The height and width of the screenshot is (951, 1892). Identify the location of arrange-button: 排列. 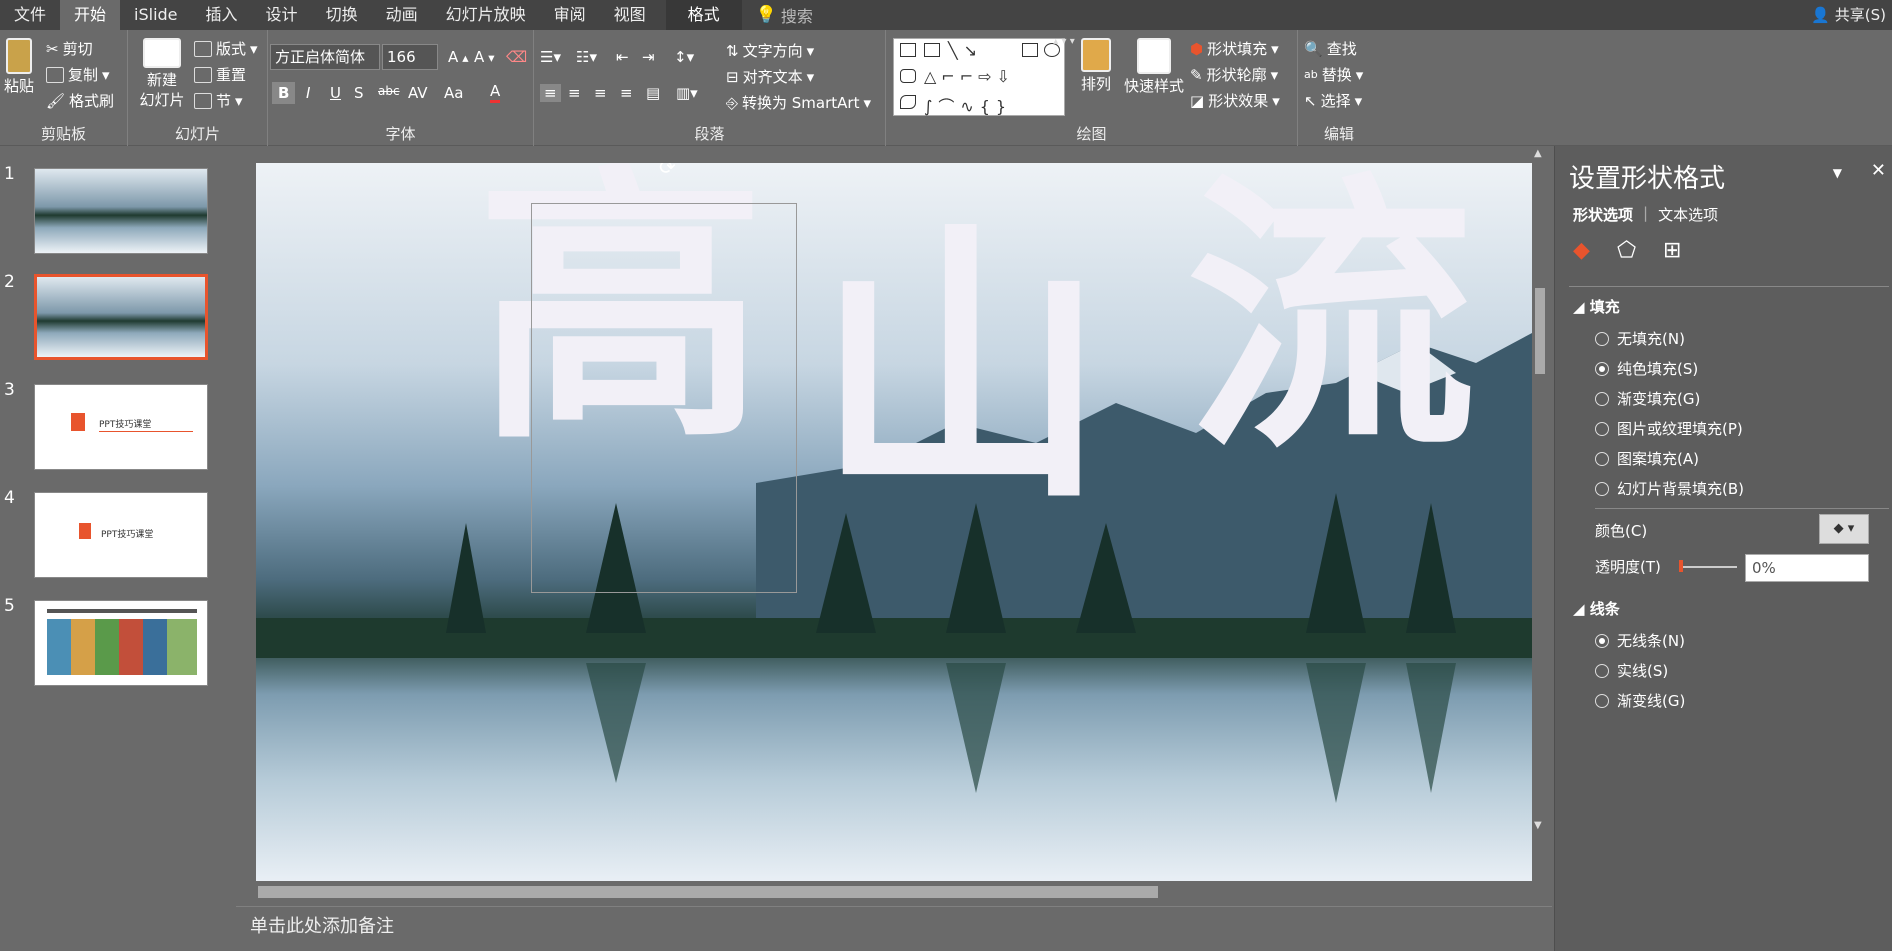
(1096, 66).